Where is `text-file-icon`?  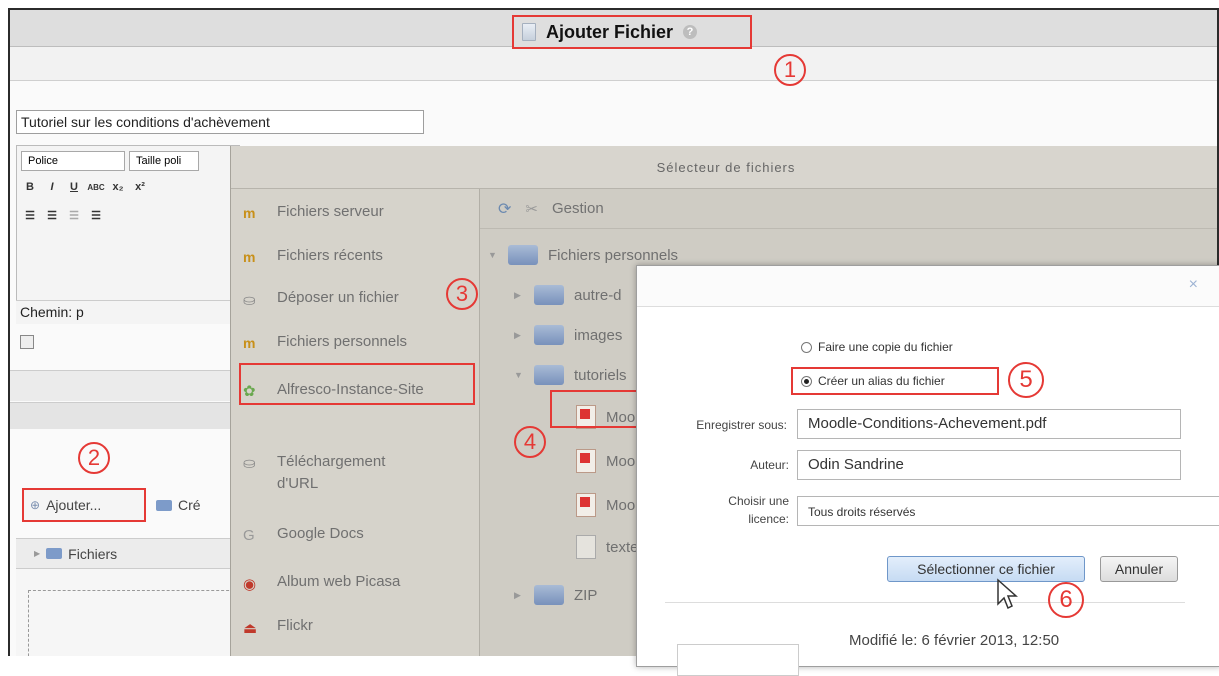 text-file-icon is located at coordinates (586, 547).